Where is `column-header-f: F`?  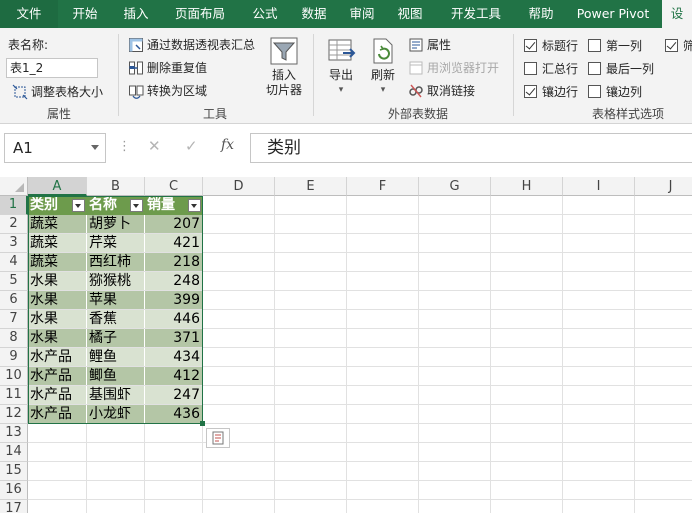
column-header-f: F is located at coordinates (383, 186).